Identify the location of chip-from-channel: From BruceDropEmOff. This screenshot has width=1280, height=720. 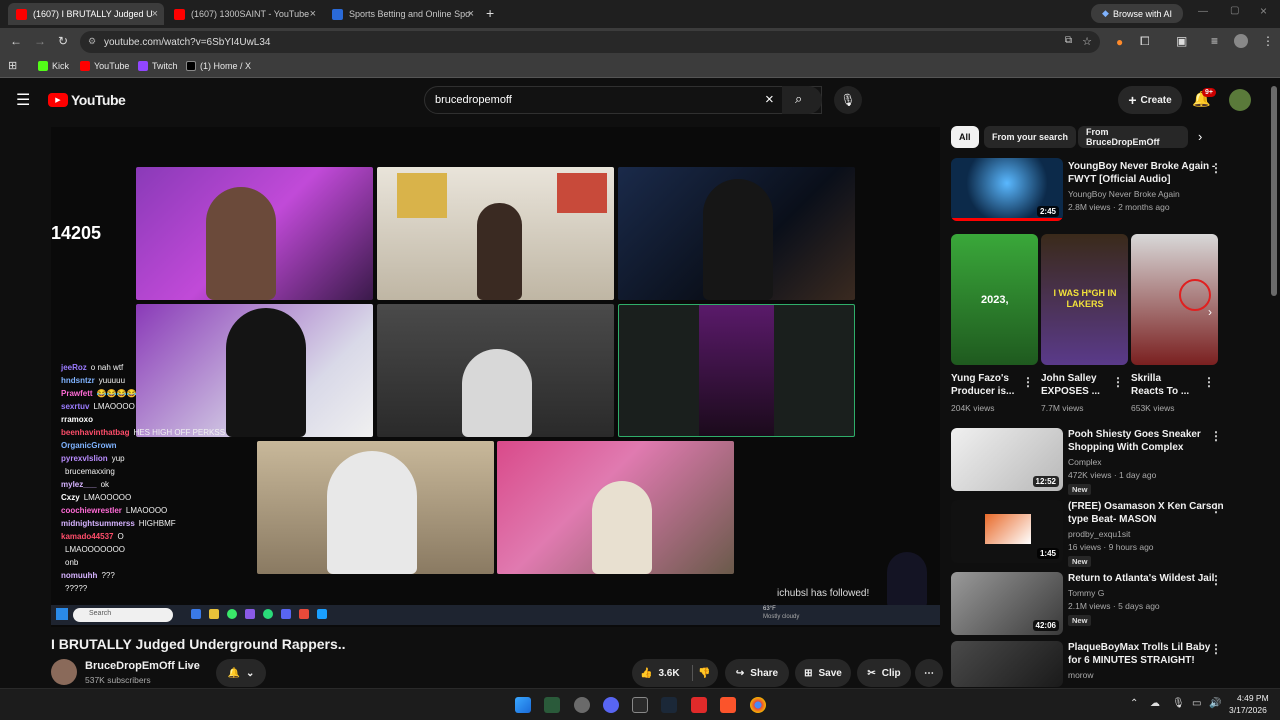
(1133, 137).